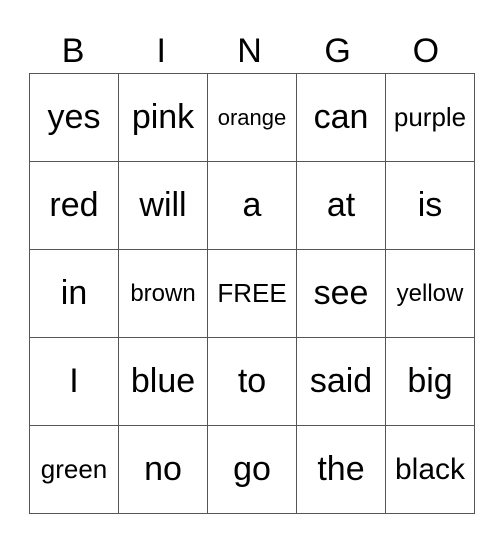  What do you see at coordinates (161, 51) in the screenshot?
I see `header-letter-i: I` at bounding box center [161, 51].